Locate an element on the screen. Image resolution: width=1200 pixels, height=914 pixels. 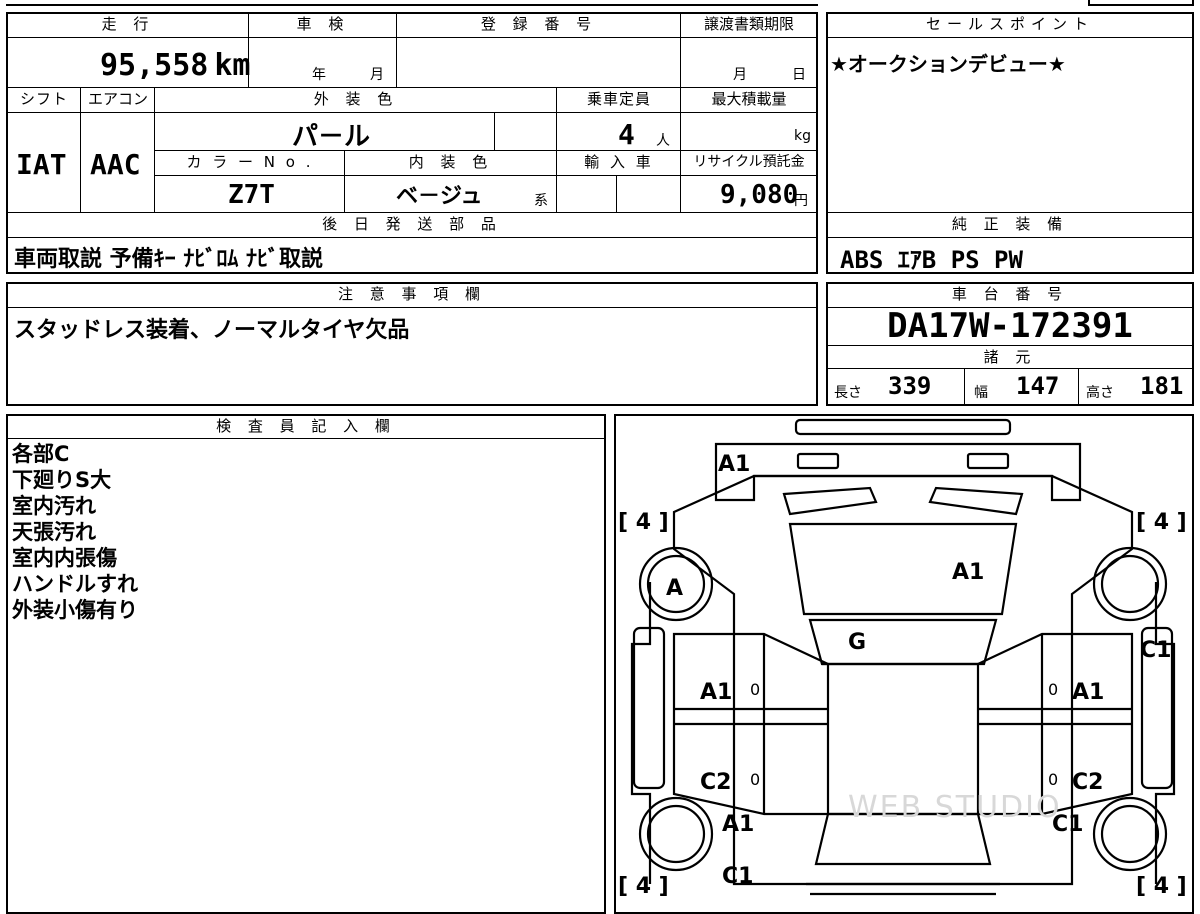
left-front-mark: 0 is located at coordinates (755, 689).